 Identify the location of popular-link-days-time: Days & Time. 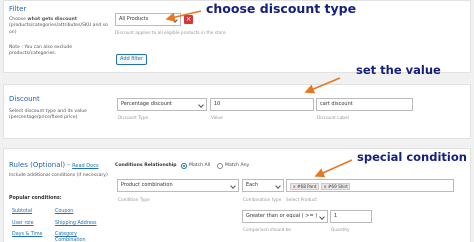
(27, 234).